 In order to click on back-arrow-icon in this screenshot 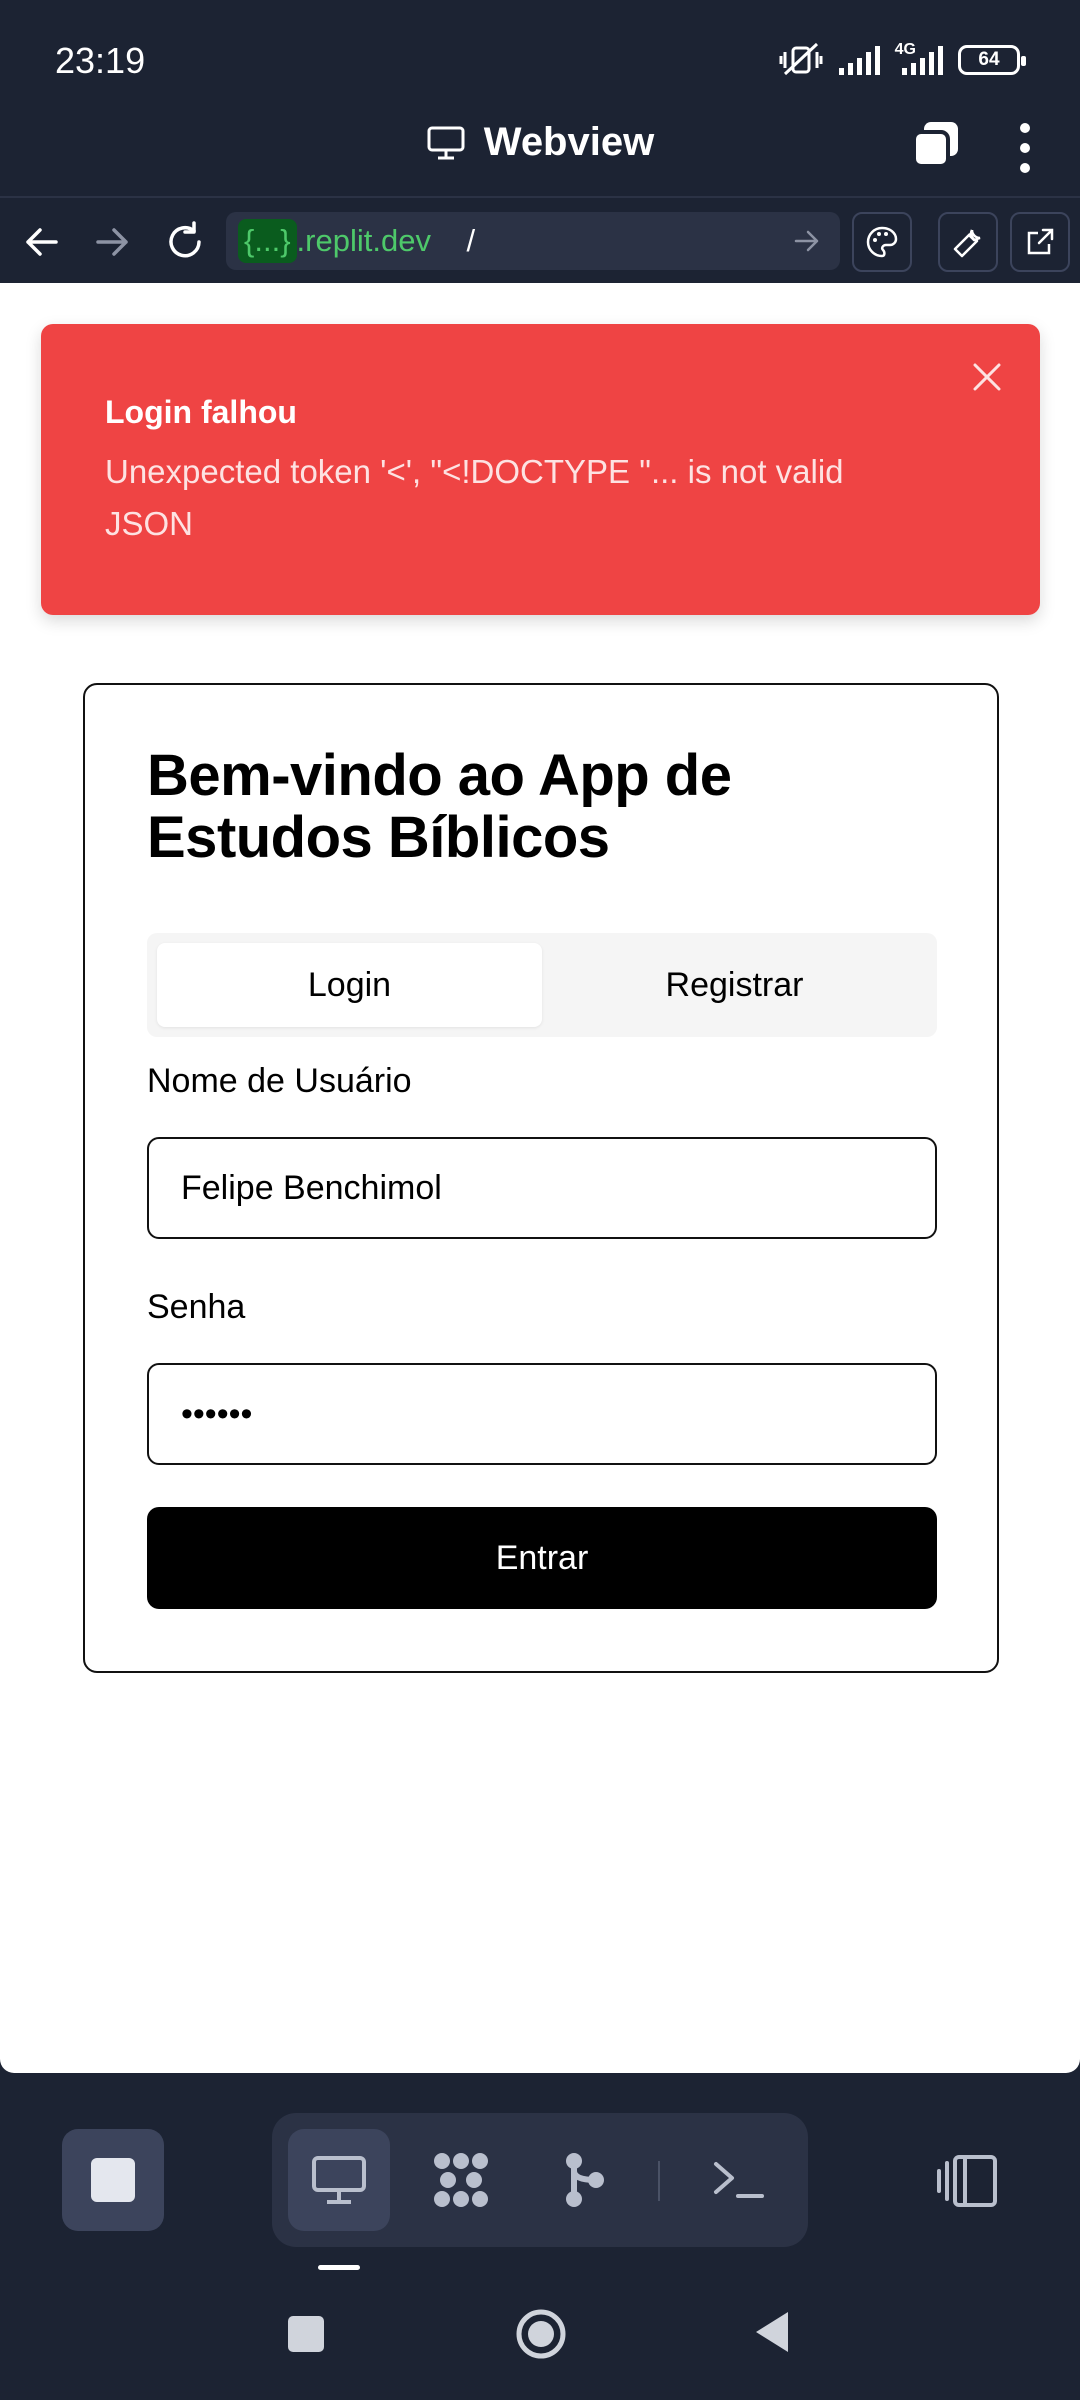, I will do `click(42, 242)`.